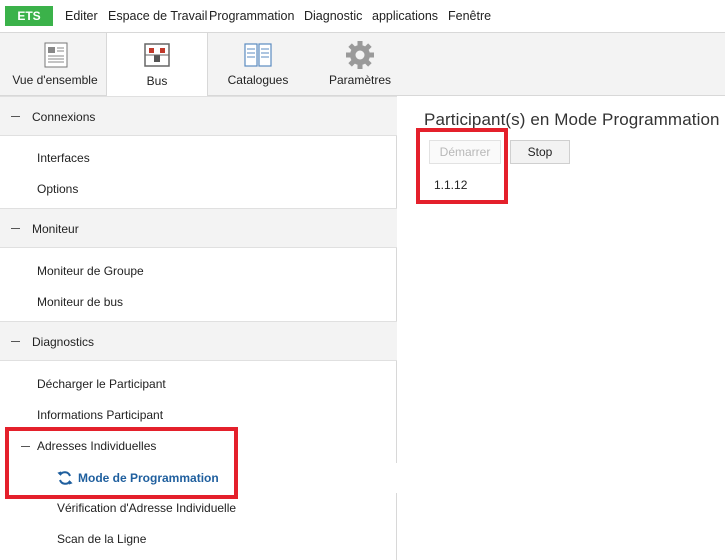 Image resolution: width=725 pixels, height=560 pixels. Describe the element at coordinates (198, 116) in the screenshot. I see `section-connexions: Connexions` at that location.